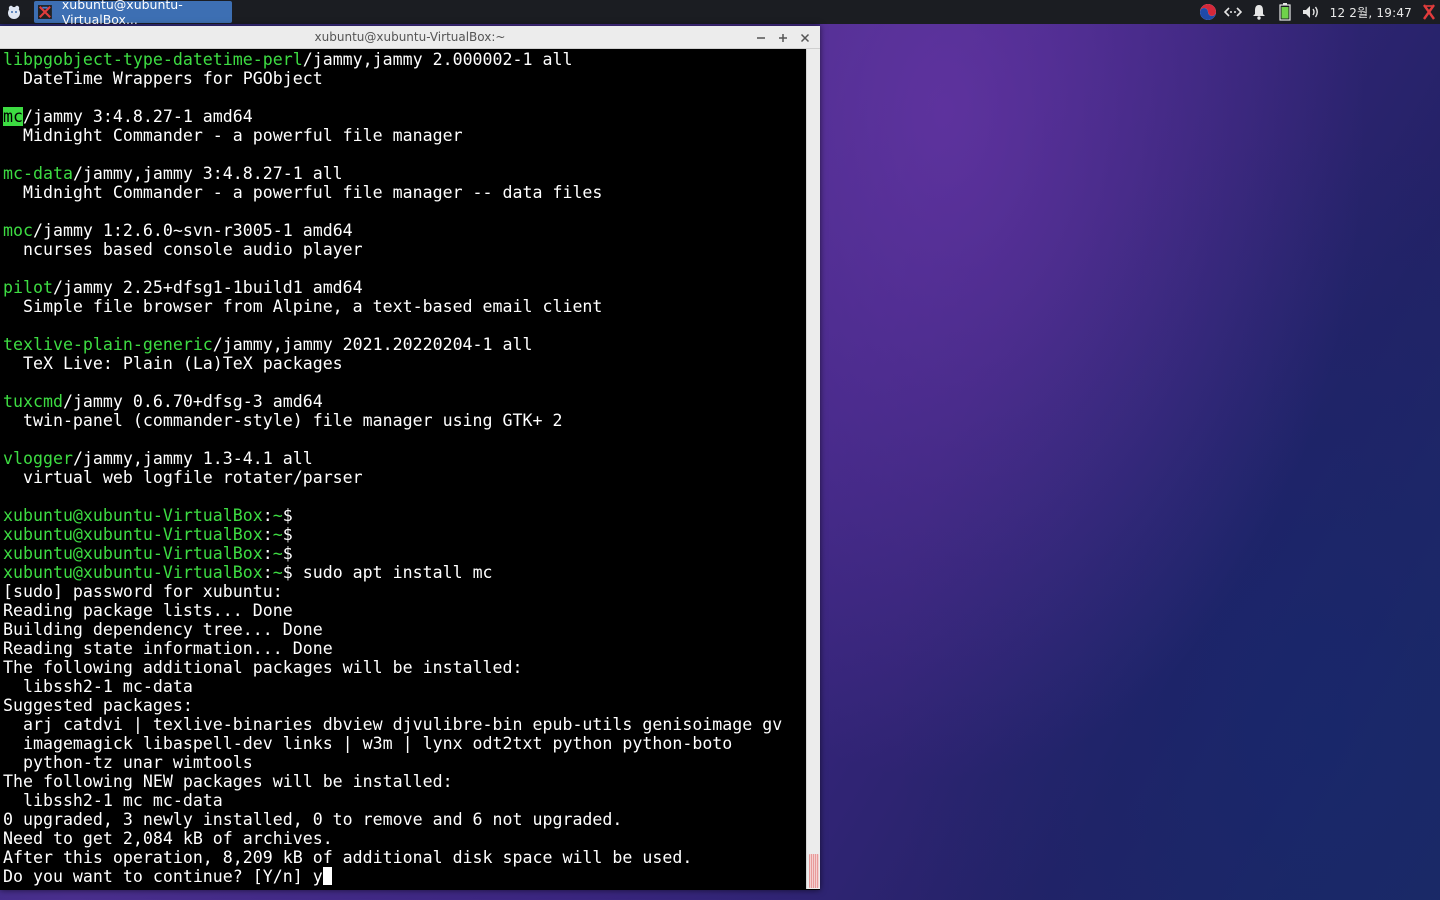  What do you see at coordinates (28, 287) in the screenshot?
I see `terminal-text-segment: pilot` at bounding box center [28, 287].